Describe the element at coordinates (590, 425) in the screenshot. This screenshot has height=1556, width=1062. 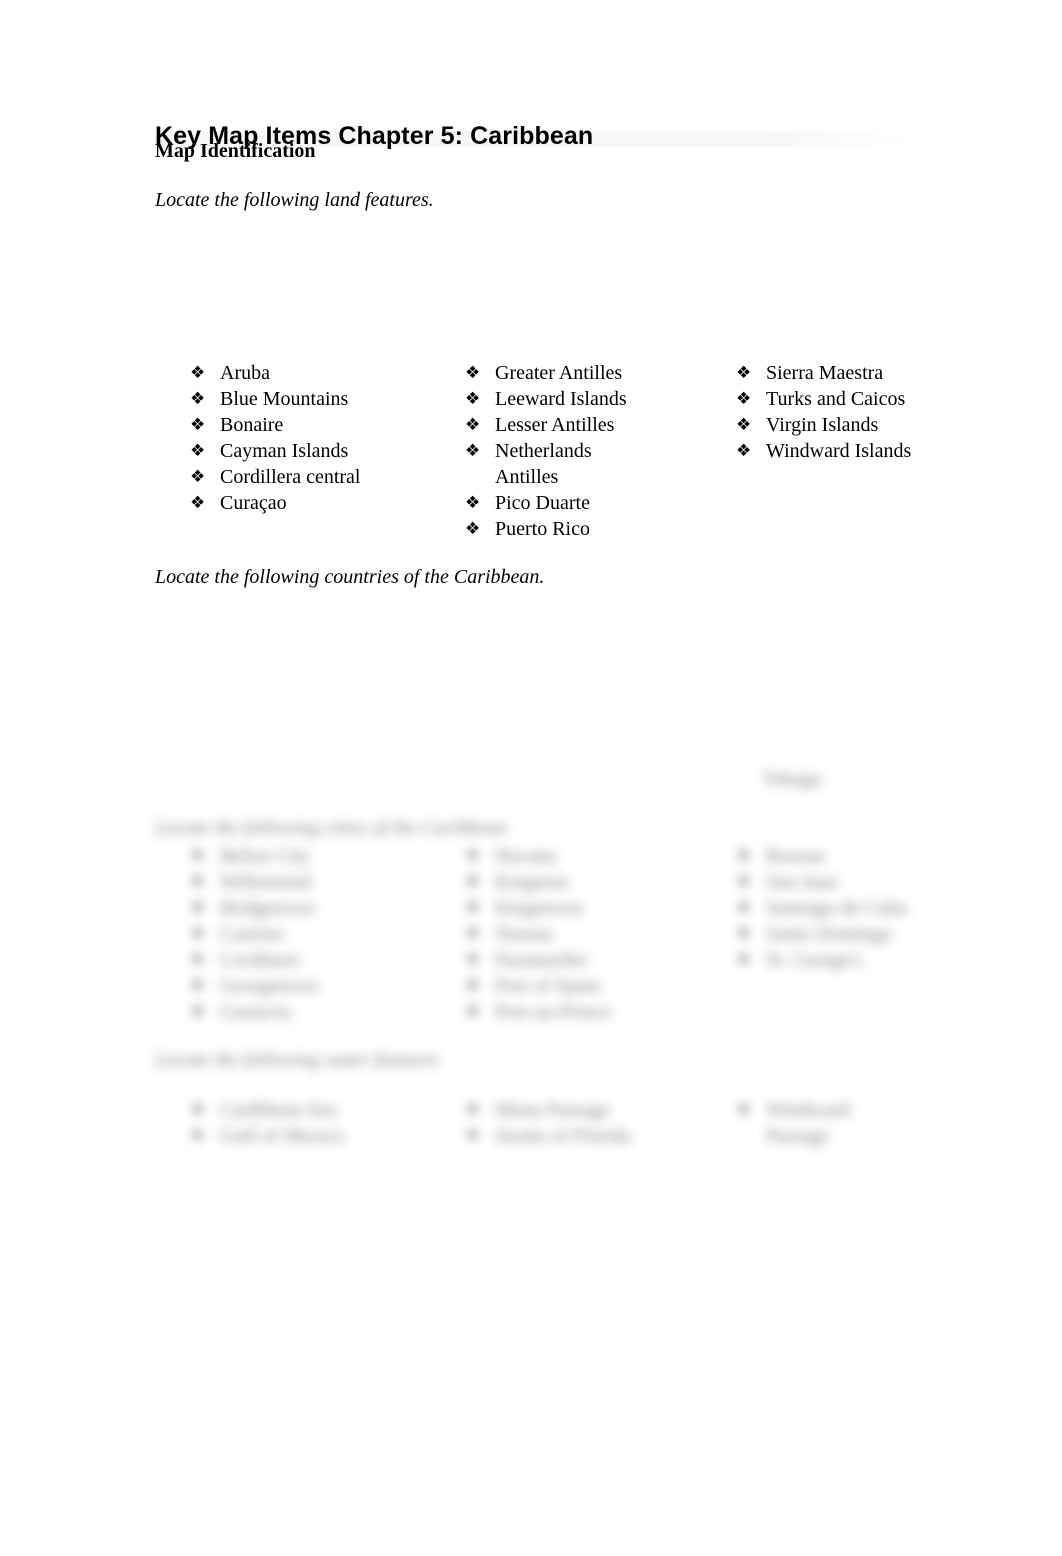
I see `list-item: ❖ Lesser Antilles` at that location.